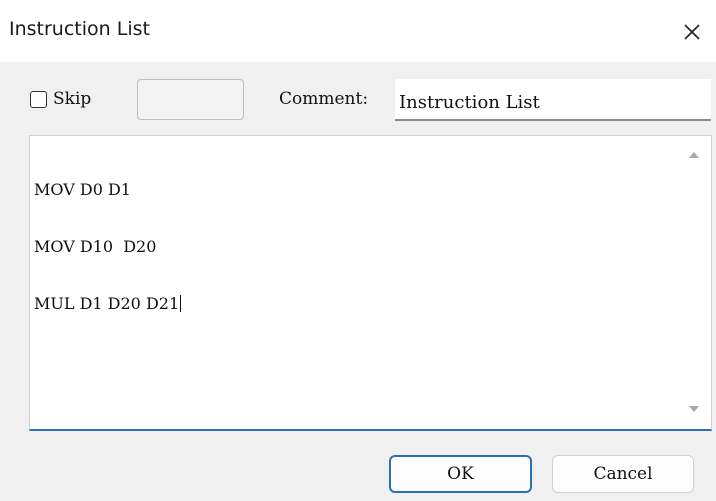  What do you see at coordinates (181, 303) in the screenshot?
I see `text-caret` at bounding box center [181, 303].